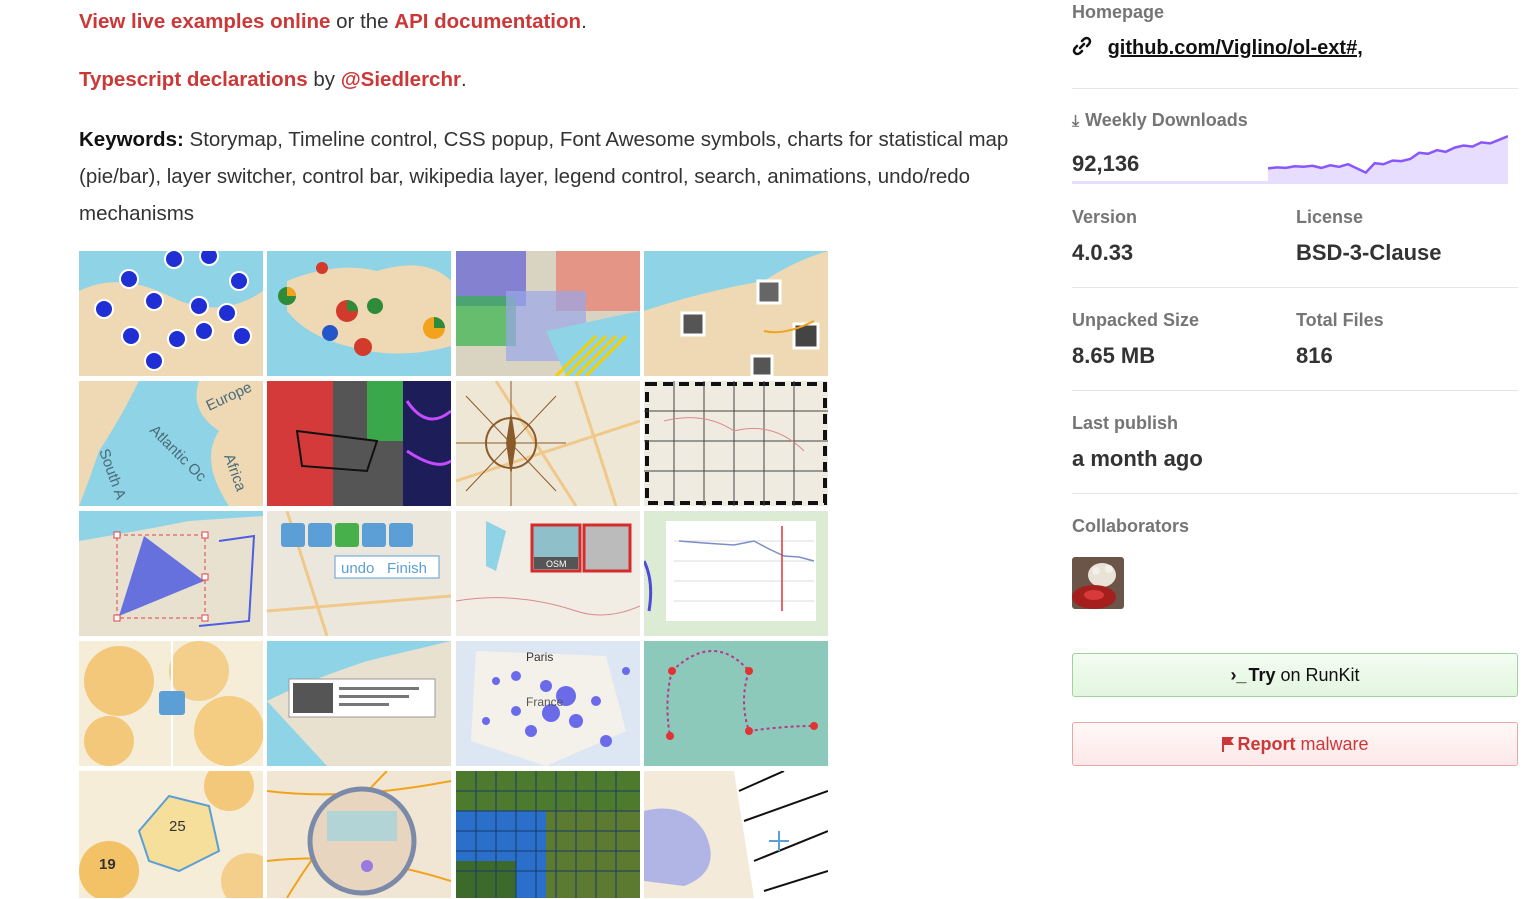 The height and width of the screenshot is (899, 1537). I want to click on homepage-label: Homepage, so click(1118, 12).